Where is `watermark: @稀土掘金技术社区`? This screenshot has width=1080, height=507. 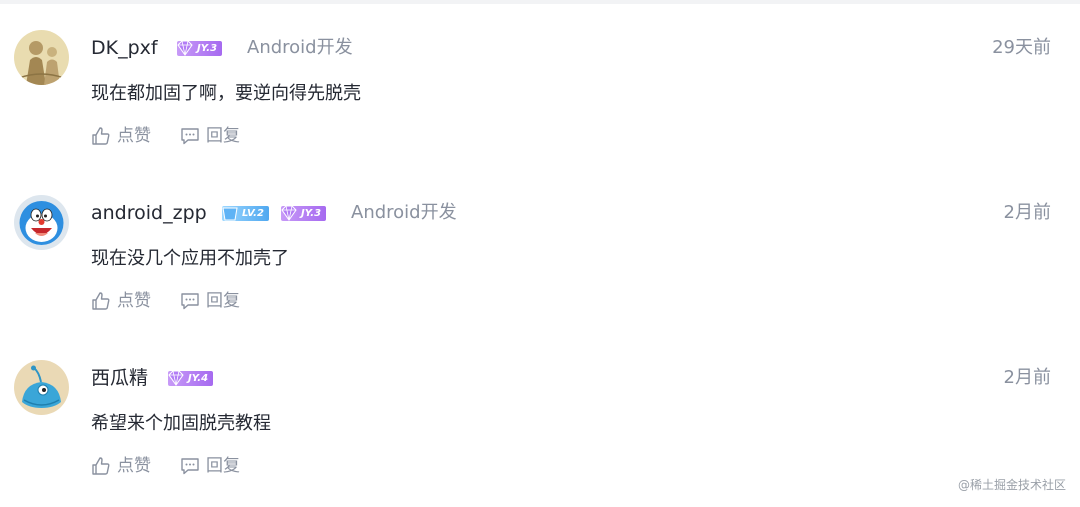 watermark: @稀土掘金技术社区 is located at coordinates (1011, 485).